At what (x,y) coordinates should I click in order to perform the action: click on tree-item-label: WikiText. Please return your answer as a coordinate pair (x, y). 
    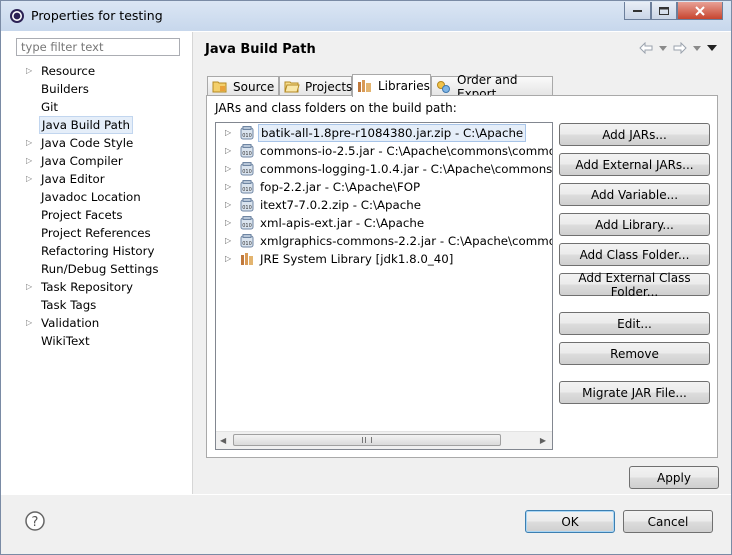
    Looking at the image, I should click on (65, 341).